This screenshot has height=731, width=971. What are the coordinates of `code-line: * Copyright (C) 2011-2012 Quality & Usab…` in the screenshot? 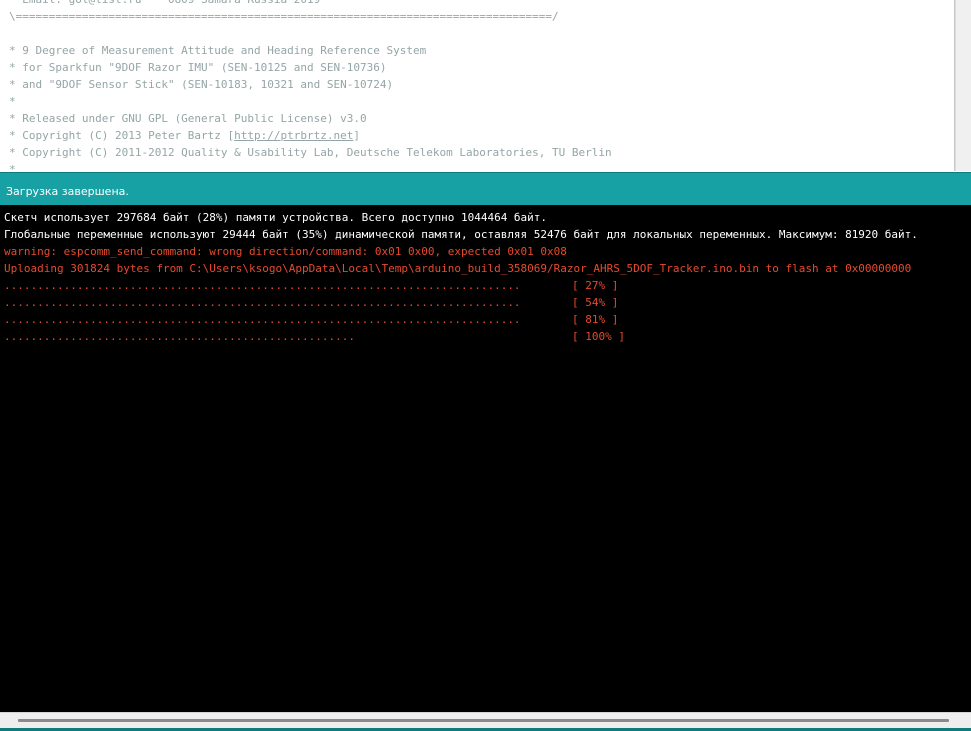 It's located at (310, 152).